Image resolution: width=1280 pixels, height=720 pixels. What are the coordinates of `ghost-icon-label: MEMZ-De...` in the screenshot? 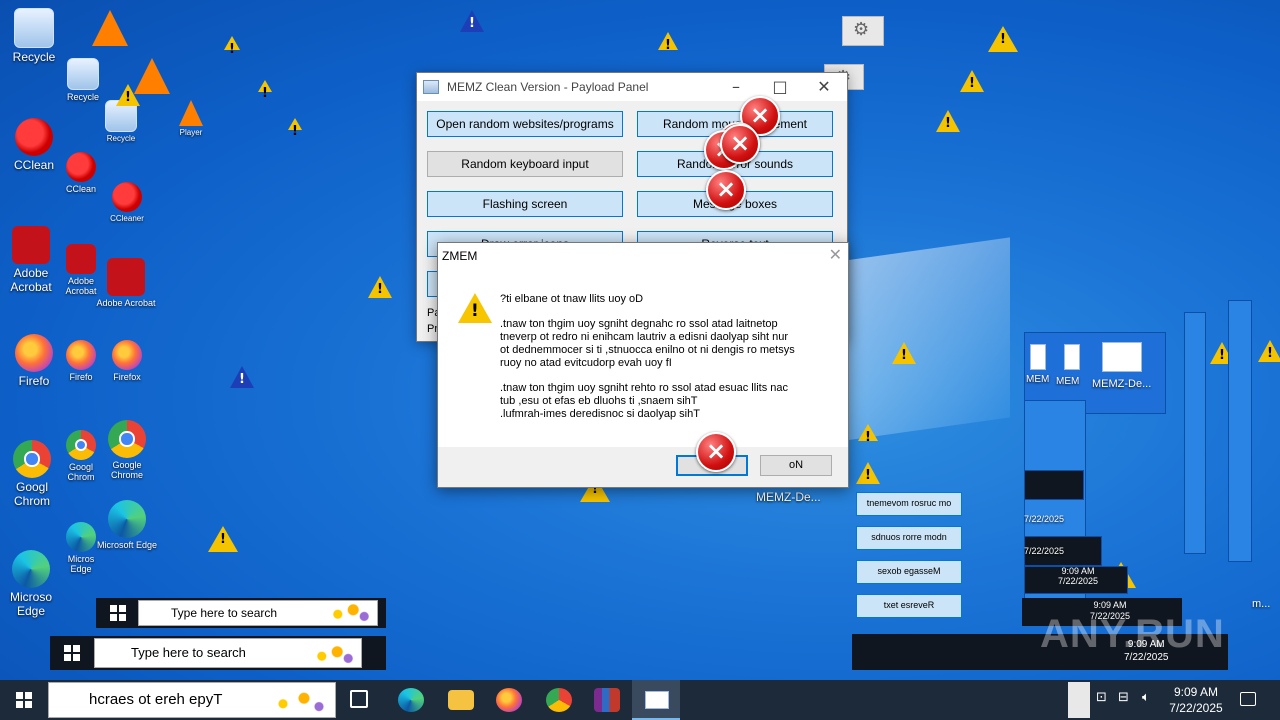 It's located at (1122, 384).